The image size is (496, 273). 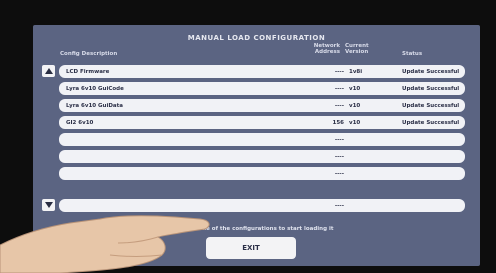 What do you see at coordinates (88, 71) in the screenshot?
I see `row-description: LCD Firmware` at bounding box center [88, 71].